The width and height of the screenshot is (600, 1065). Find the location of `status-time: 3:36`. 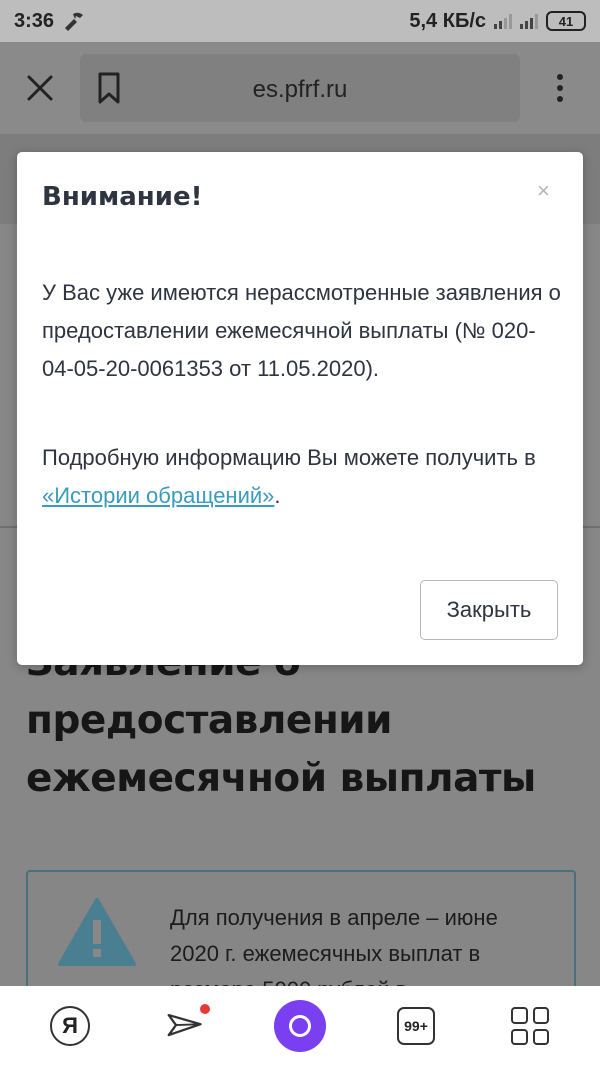

status-time: 3:36 is located at coordinates (34, 20).